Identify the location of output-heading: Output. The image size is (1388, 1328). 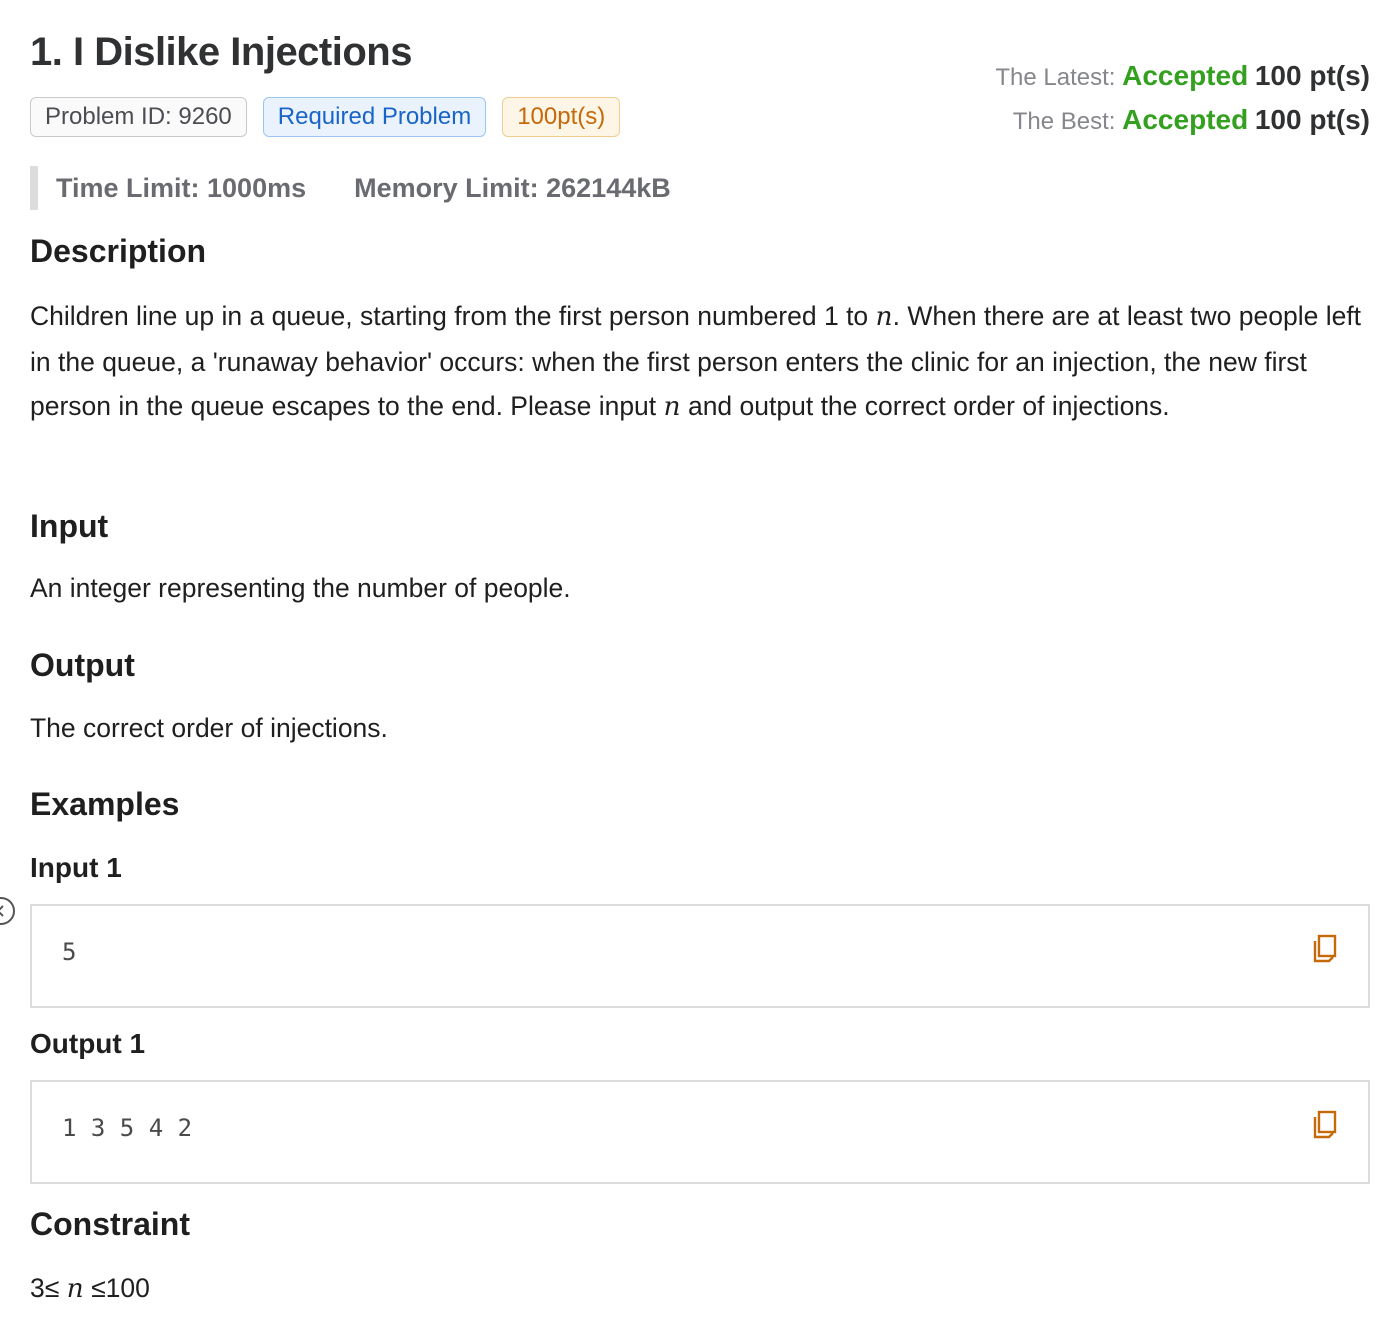
(82, 665).